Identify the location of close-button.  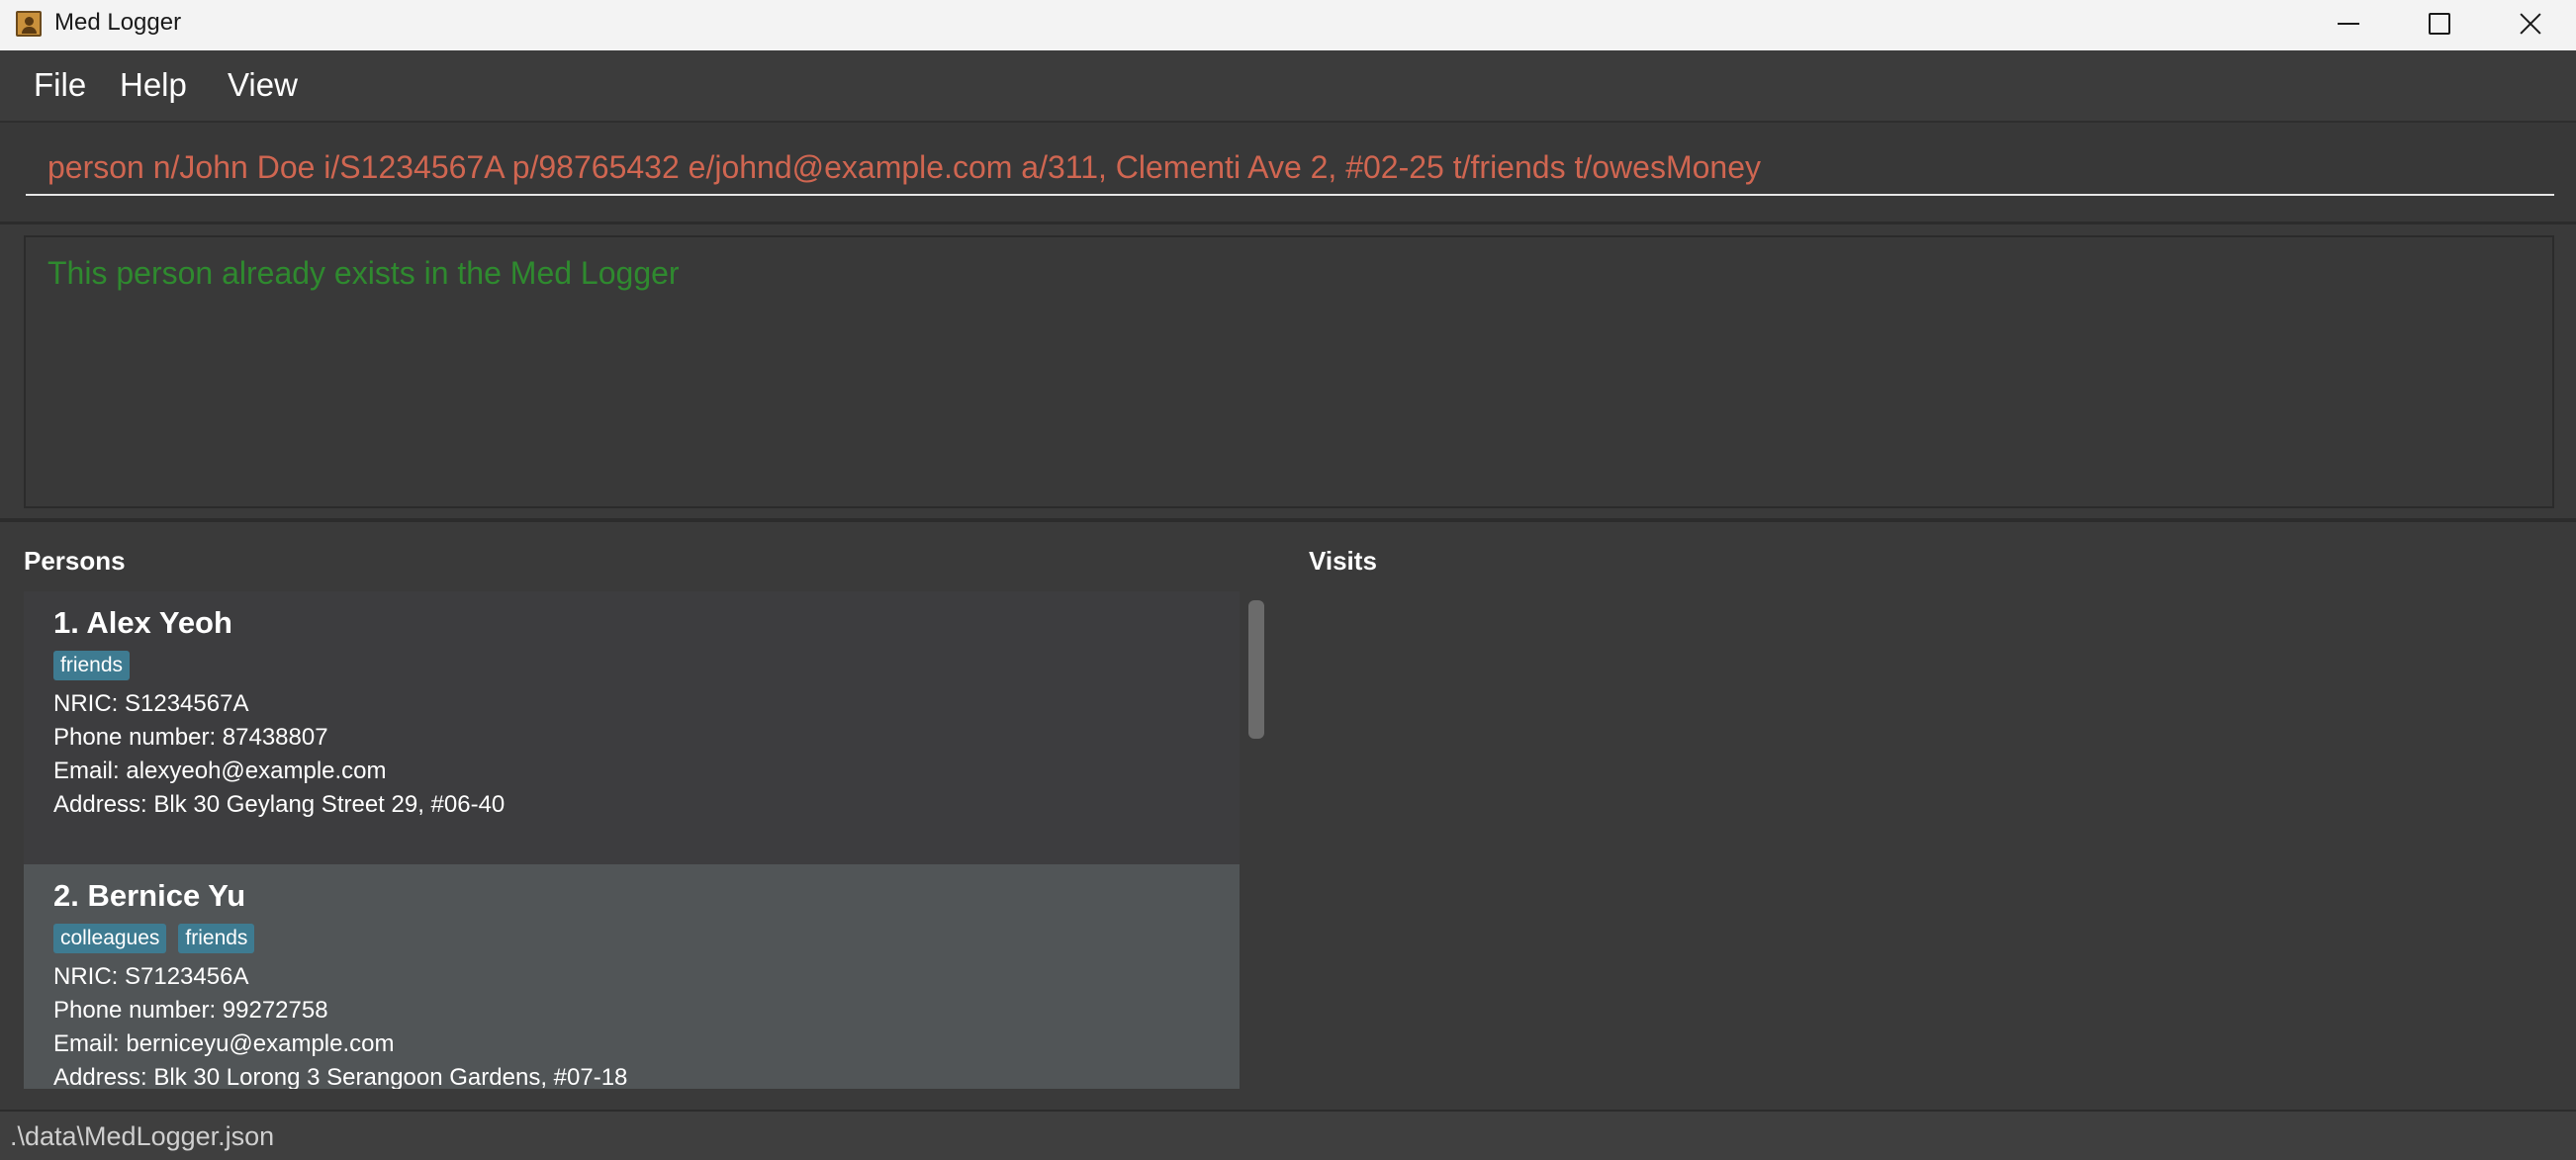
(2531, 24).